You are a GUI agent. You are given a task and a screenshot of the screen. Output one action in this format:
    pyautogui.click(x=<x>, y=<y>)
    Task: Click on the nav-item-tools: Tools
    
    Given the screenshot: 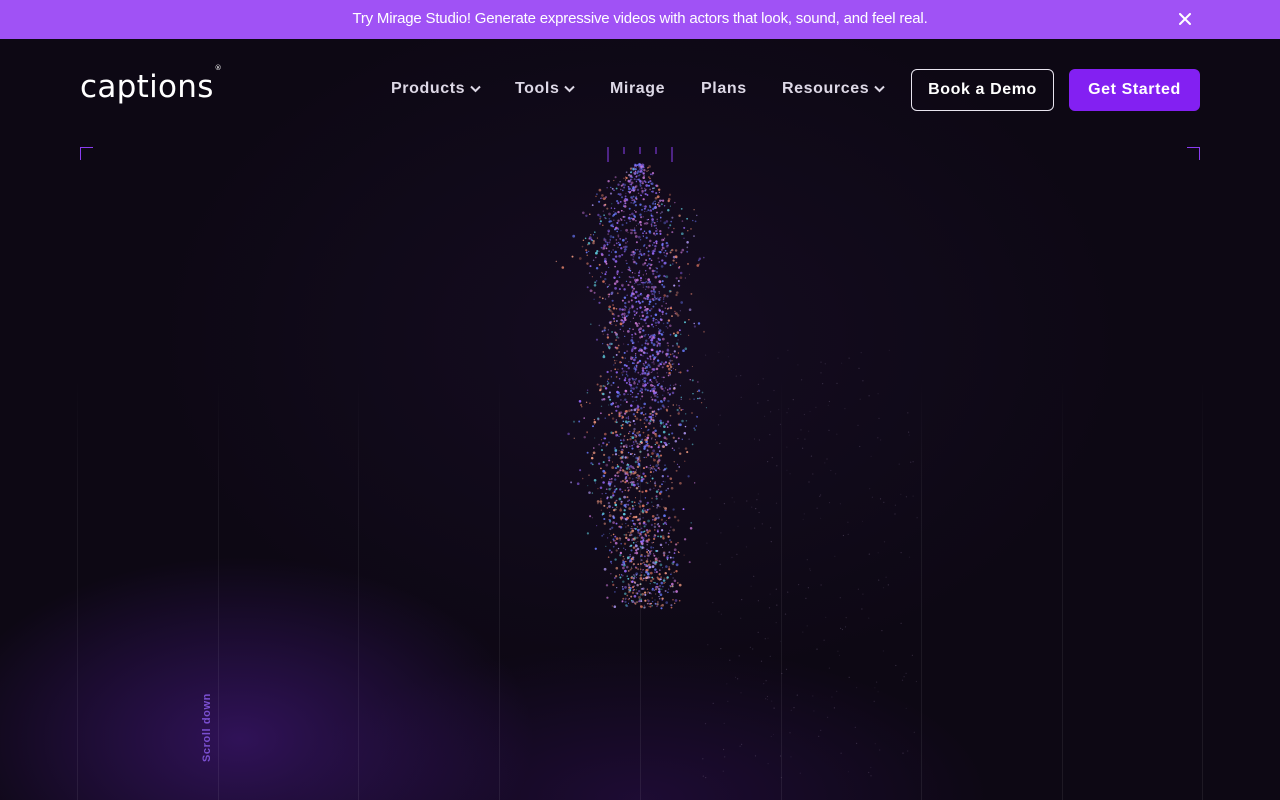 What is the action you would take?
    pyautogui.click(x=545, y=89)
    